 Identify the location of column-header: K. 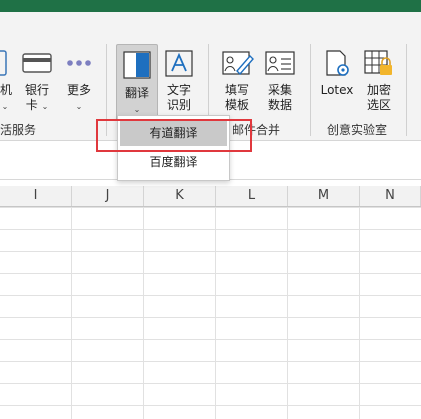
(180, 196).